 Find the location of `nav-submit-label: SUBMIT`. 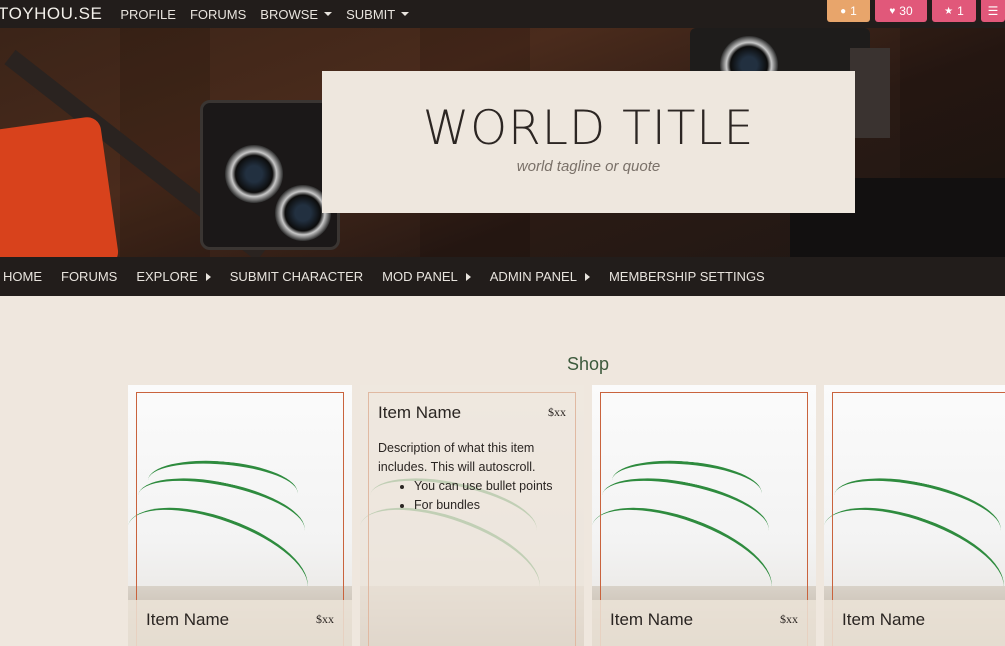

nav-submit-label: SUBMIT is located at coordinates (371, 14).